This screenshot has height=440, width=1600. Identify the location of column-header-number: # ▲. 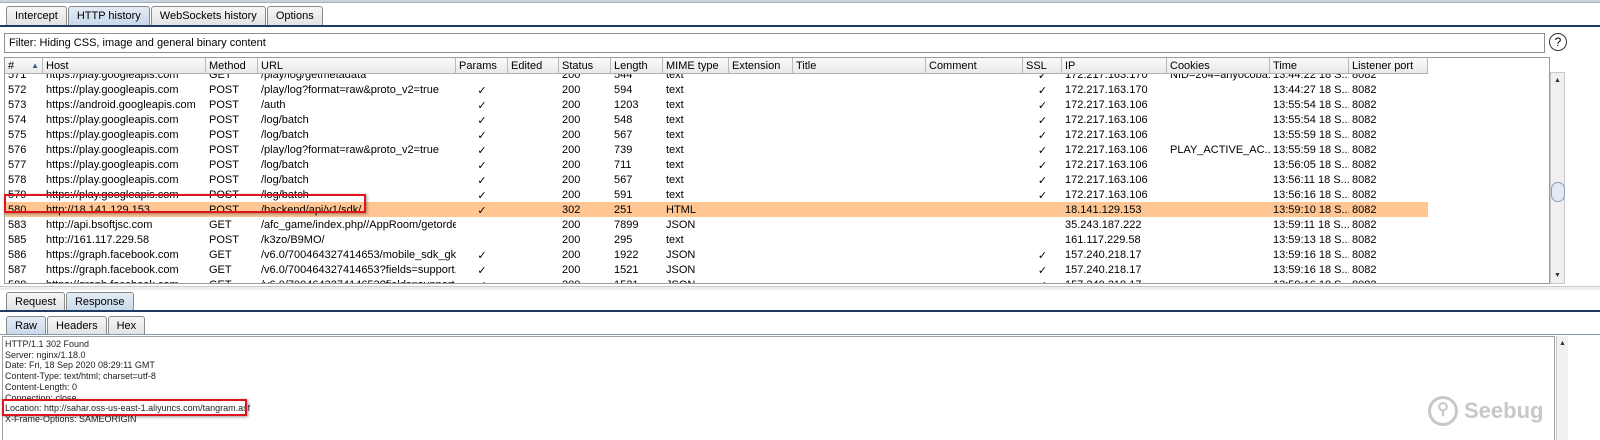
(24, 66).